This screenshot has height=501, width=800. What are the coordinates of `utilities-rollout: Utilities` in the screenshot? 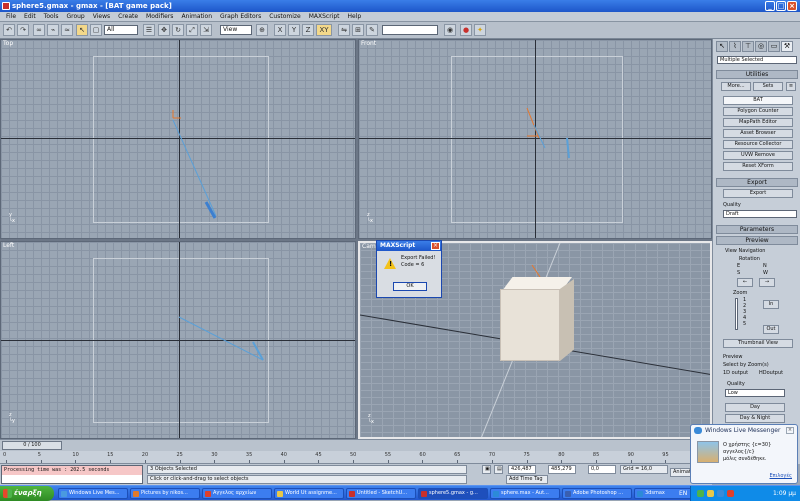 It's located at (757, 74).